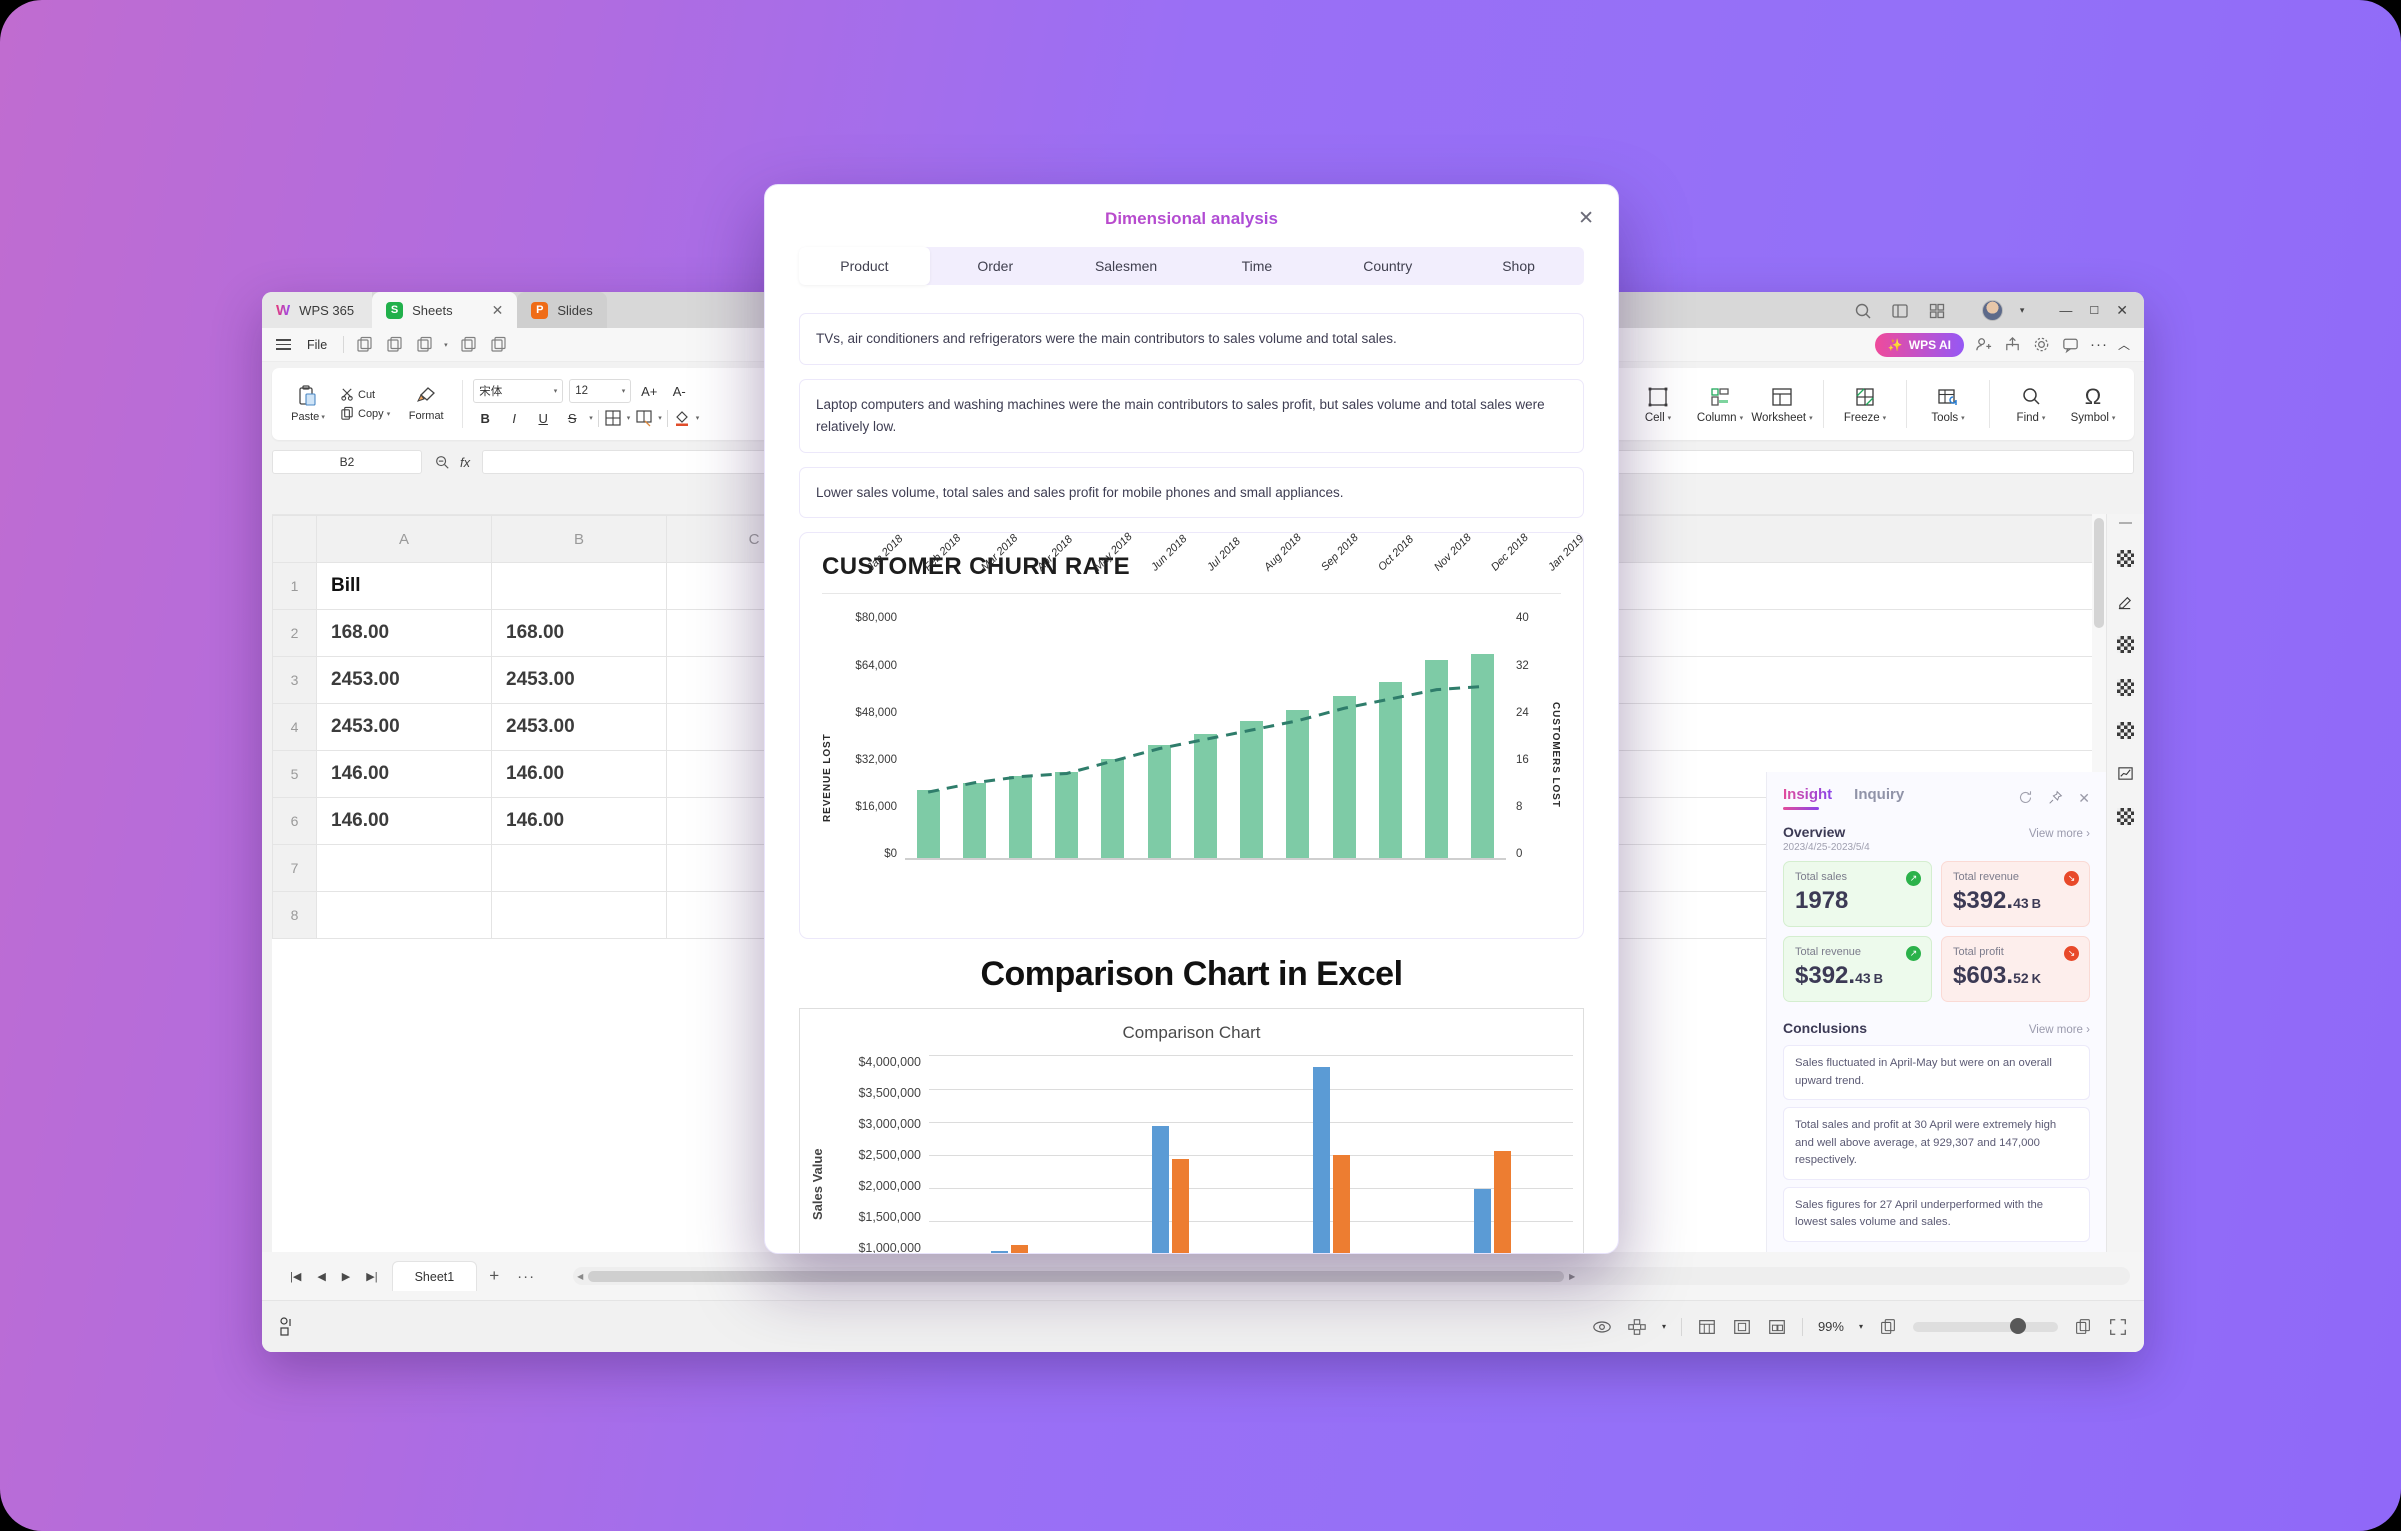  Describe the element at coordinates (2015, 894) in the screenshot. I see `kpi-card: Total revenue ↘ $392. 43 B` at that location.